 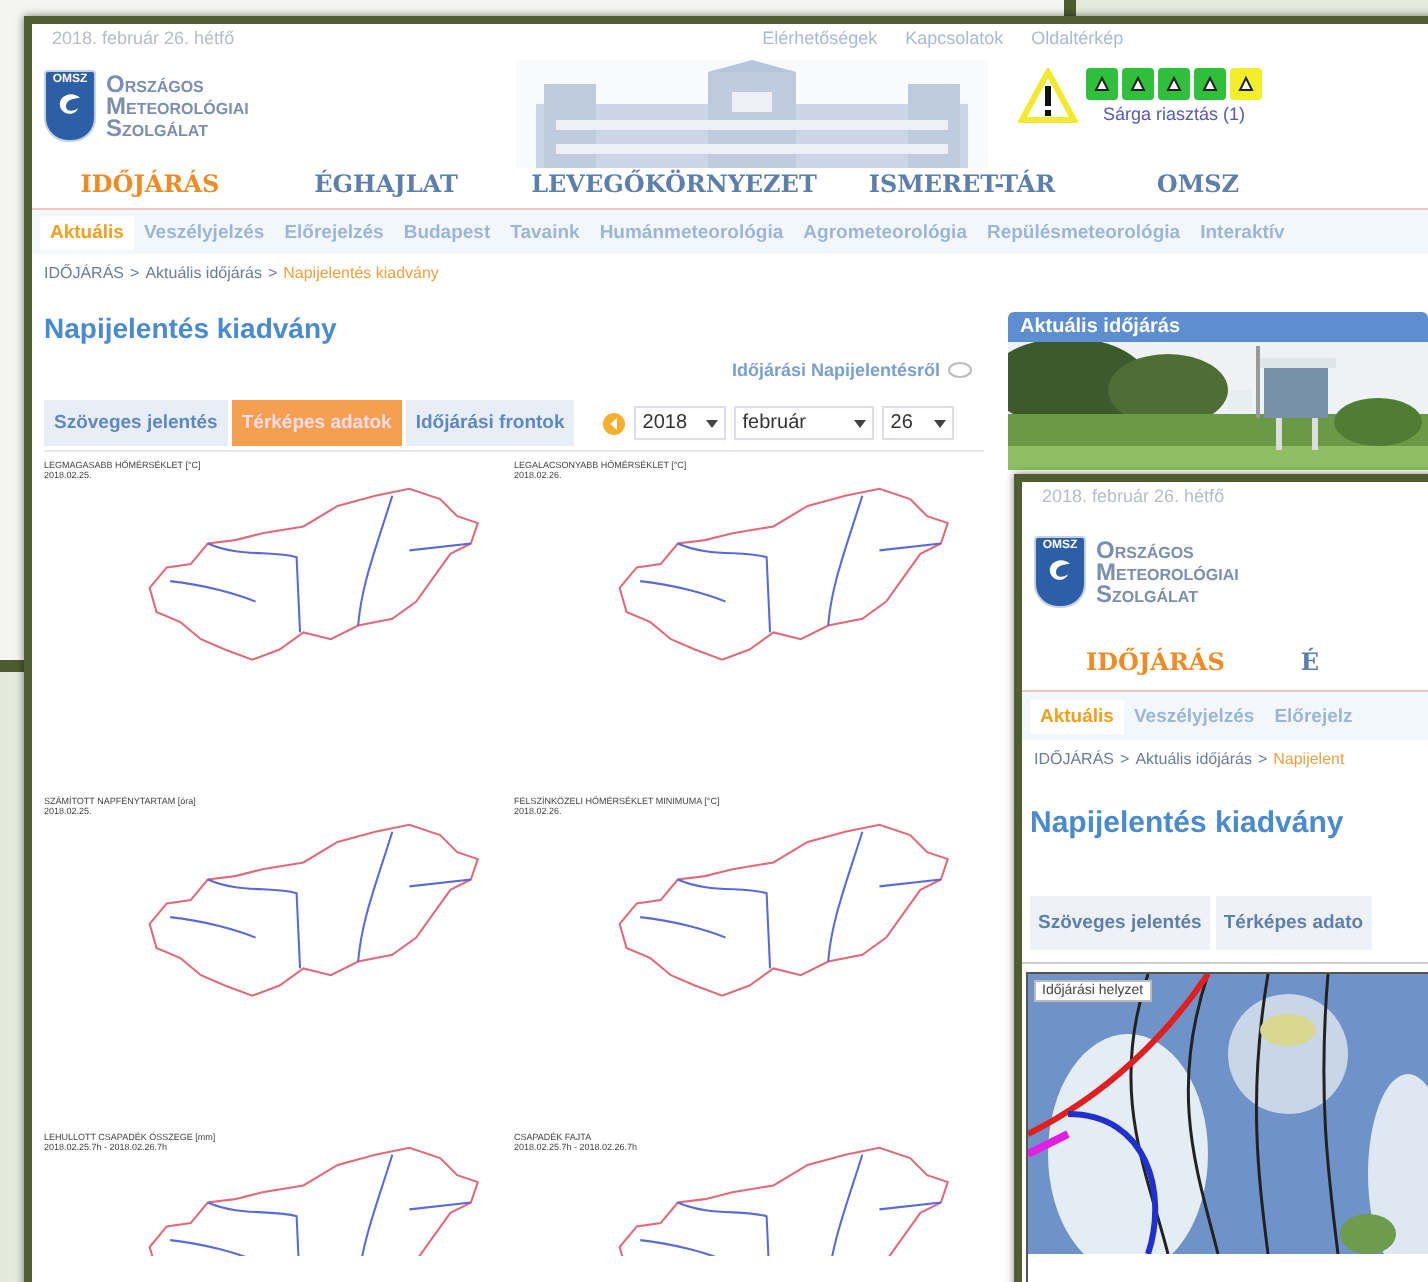 I want to click on subnav-tab: Interaktív, so click(x=1242, y=232).